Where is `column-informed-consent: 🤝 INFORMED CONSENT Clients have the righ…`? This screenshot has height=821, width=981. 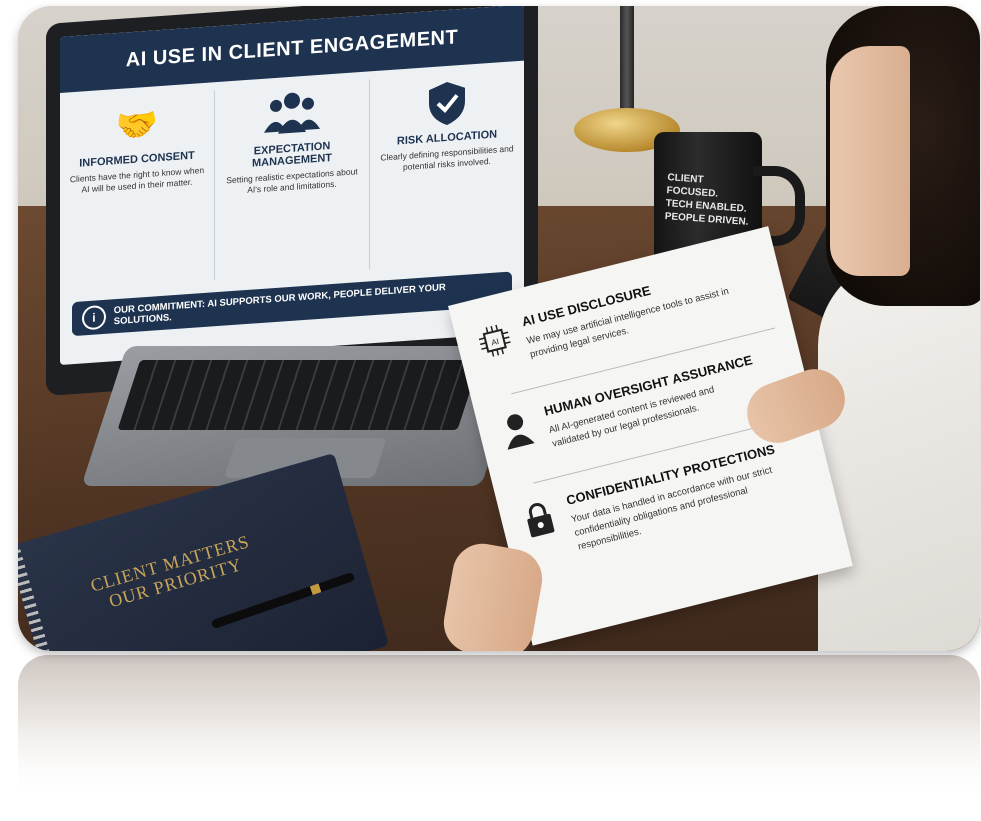
column-informed-consent: 🤝 INFORMED CONSENT Clients have the righ… is located at coordinates (137, 191).